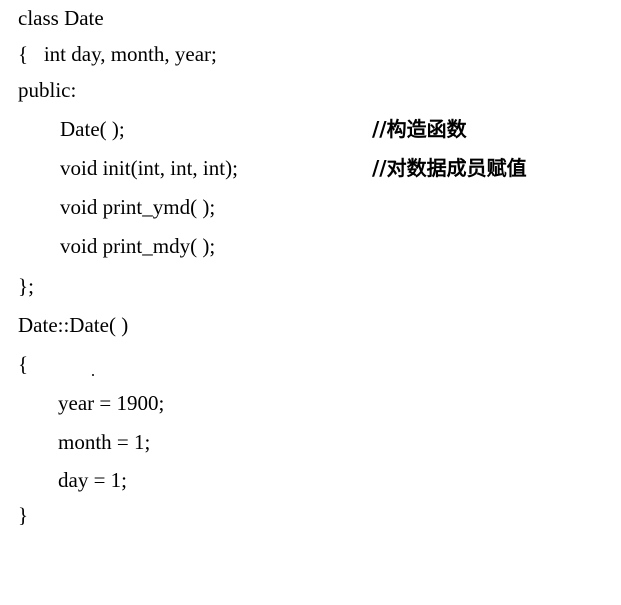  Describe the element at coordinates (138, 246) in the screenshot. I see `code-text: void print_mdy( );` at that location.